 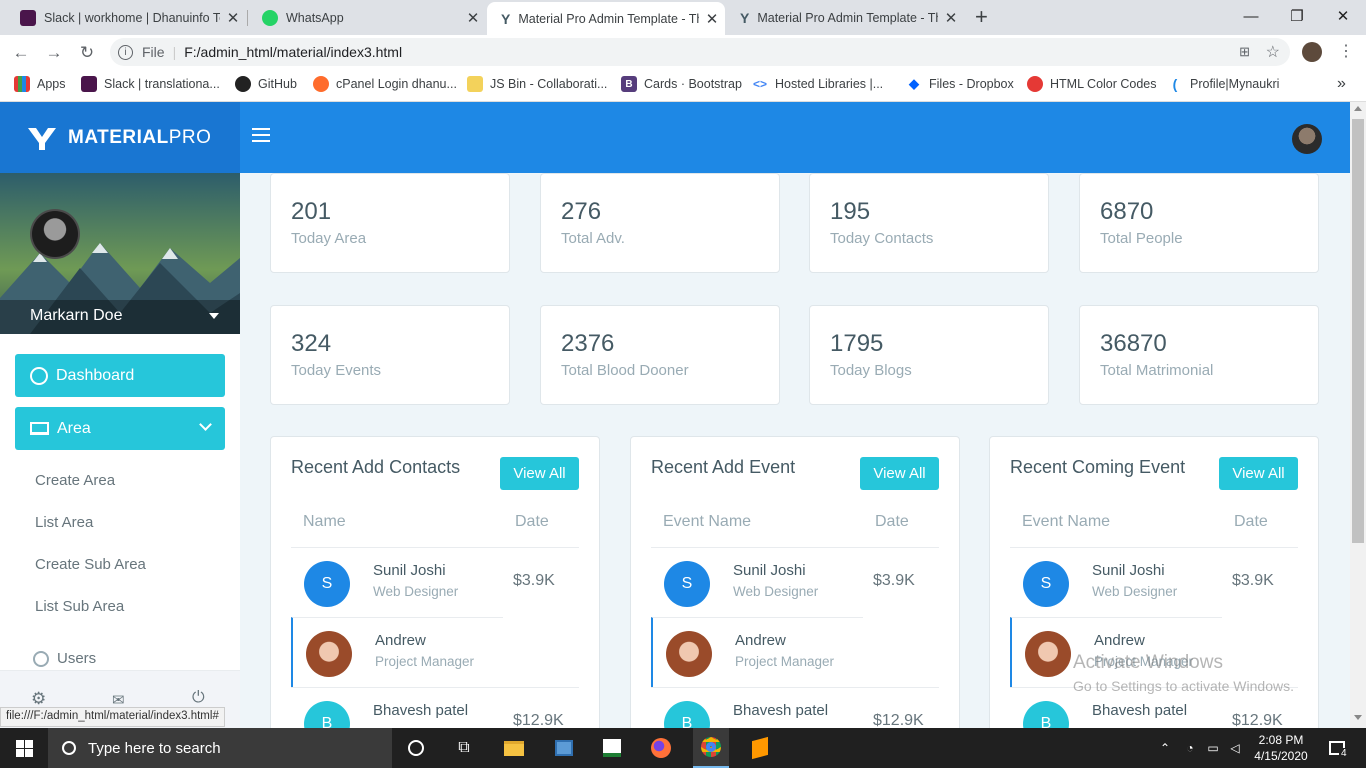 What do you see at coordinates (311, 343) in the screenshot?
I see `stat-value: 324` at bounding box center [311, 343].